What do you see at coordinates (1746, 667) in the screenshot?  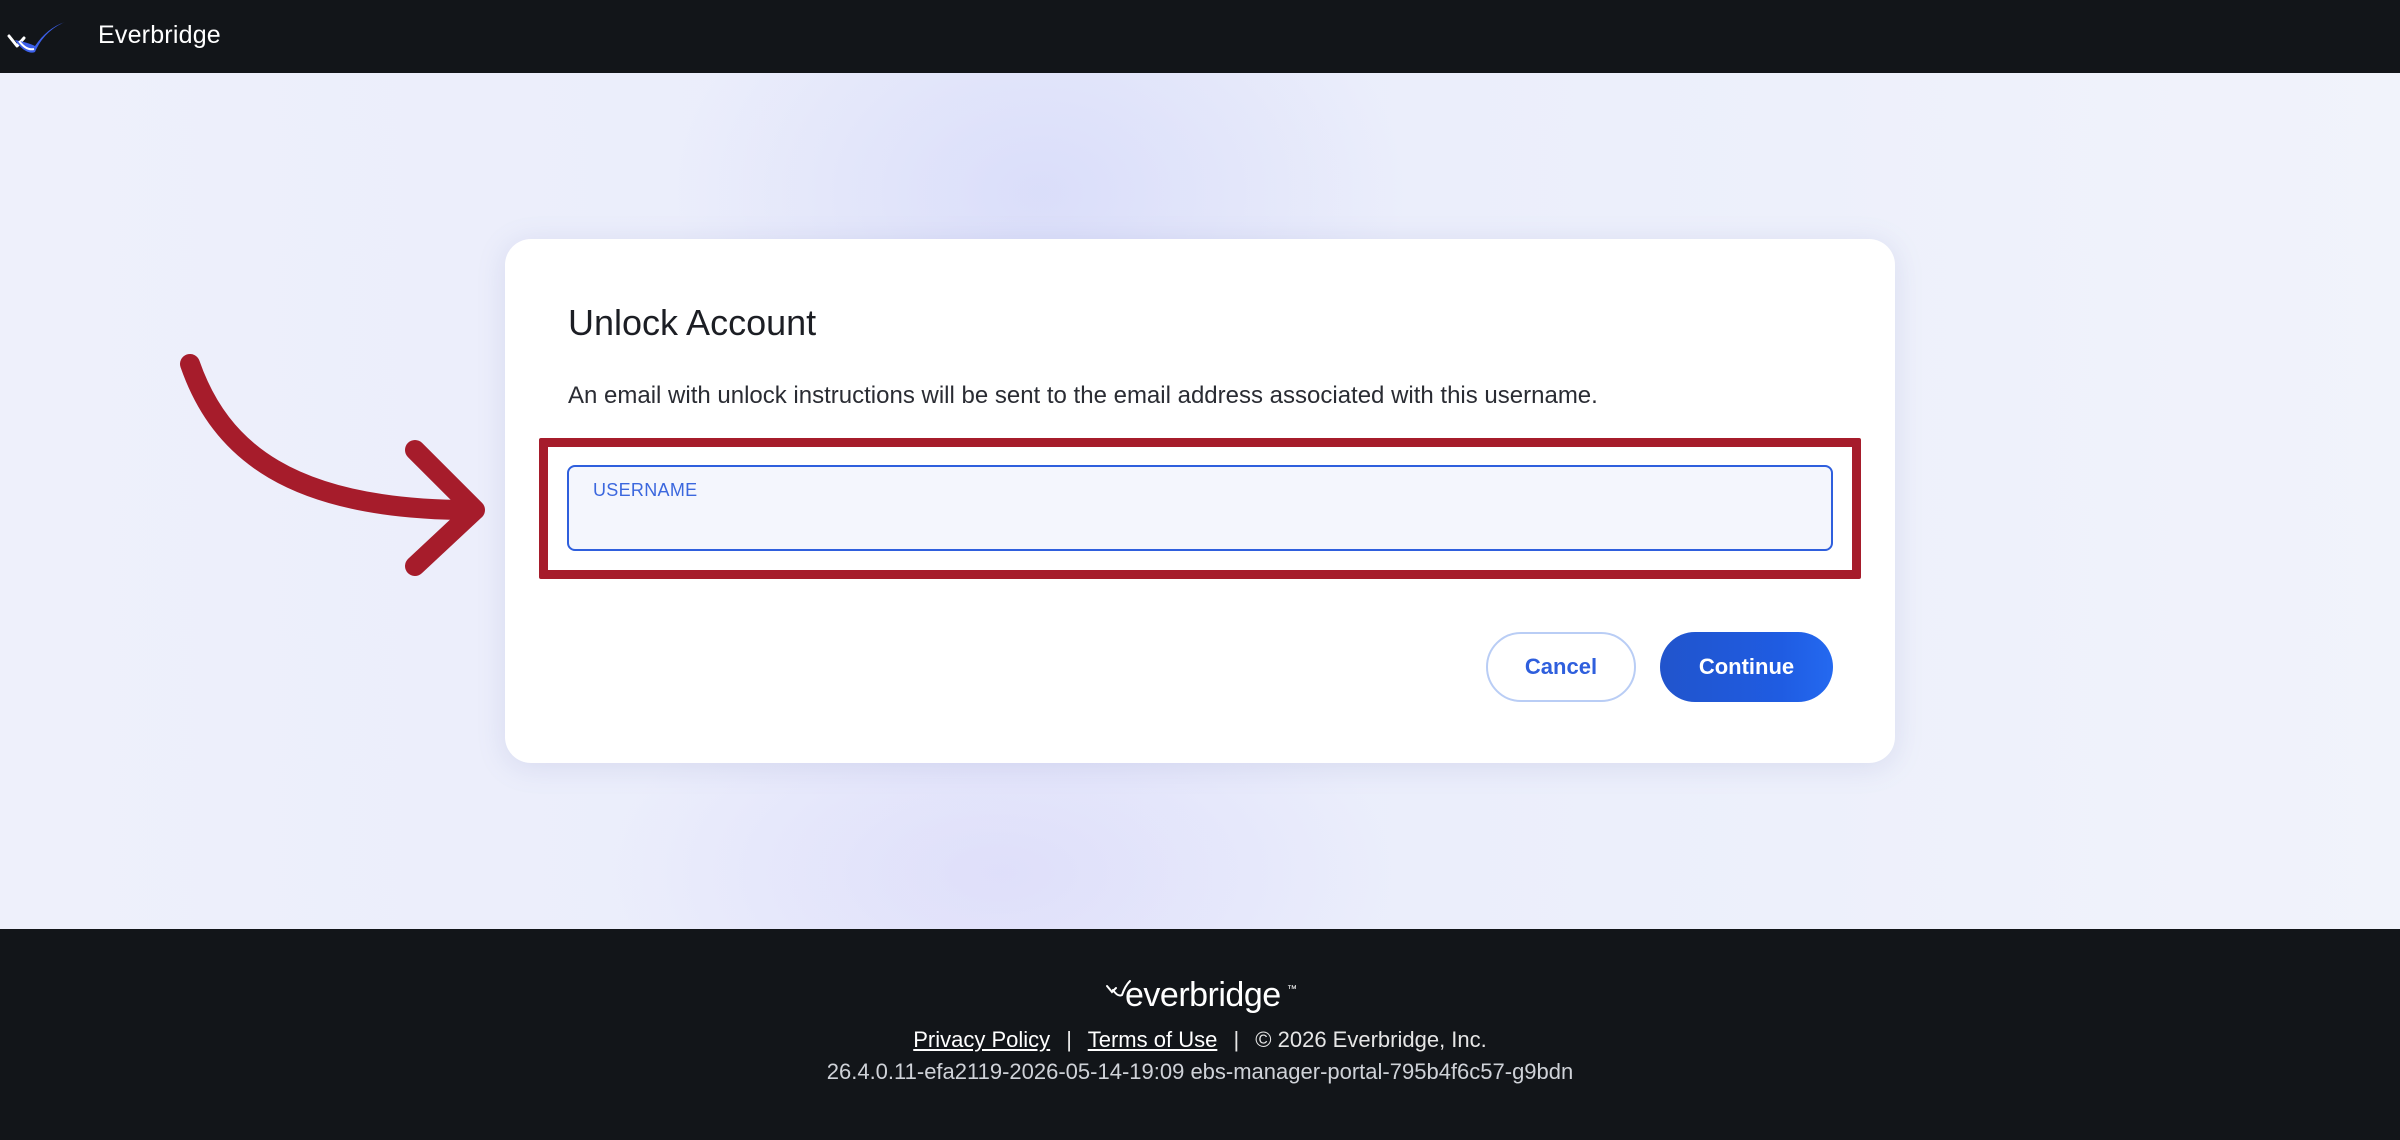 I see `continue-button: Continue` at bounding box center [1746, 667].